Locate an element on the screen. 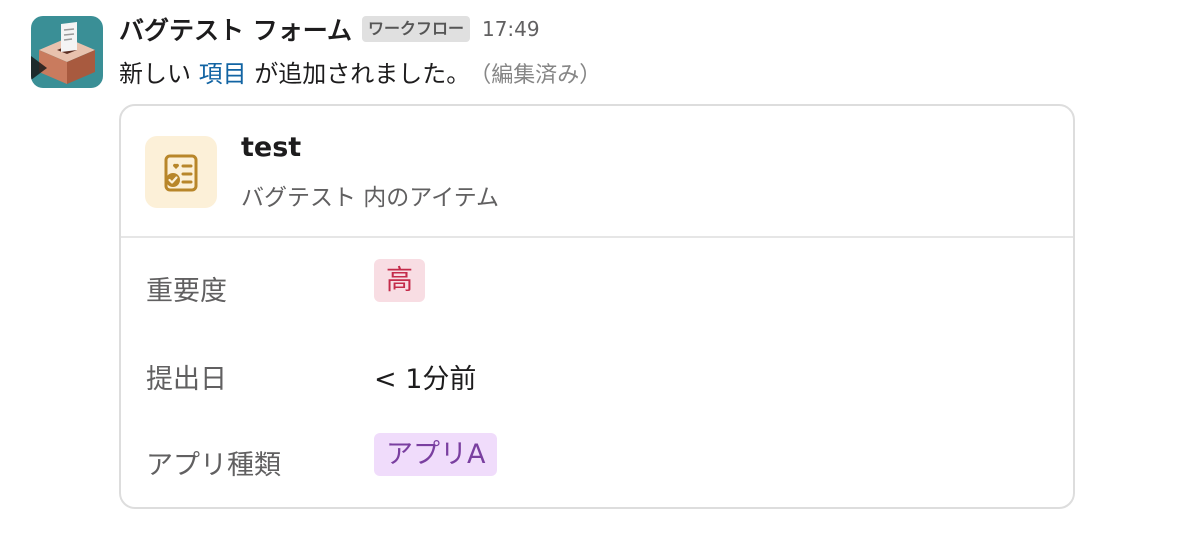 This screenshot has width=1188, height=544. message-timestamp: 17:49 is located at coordinates (511, 29).